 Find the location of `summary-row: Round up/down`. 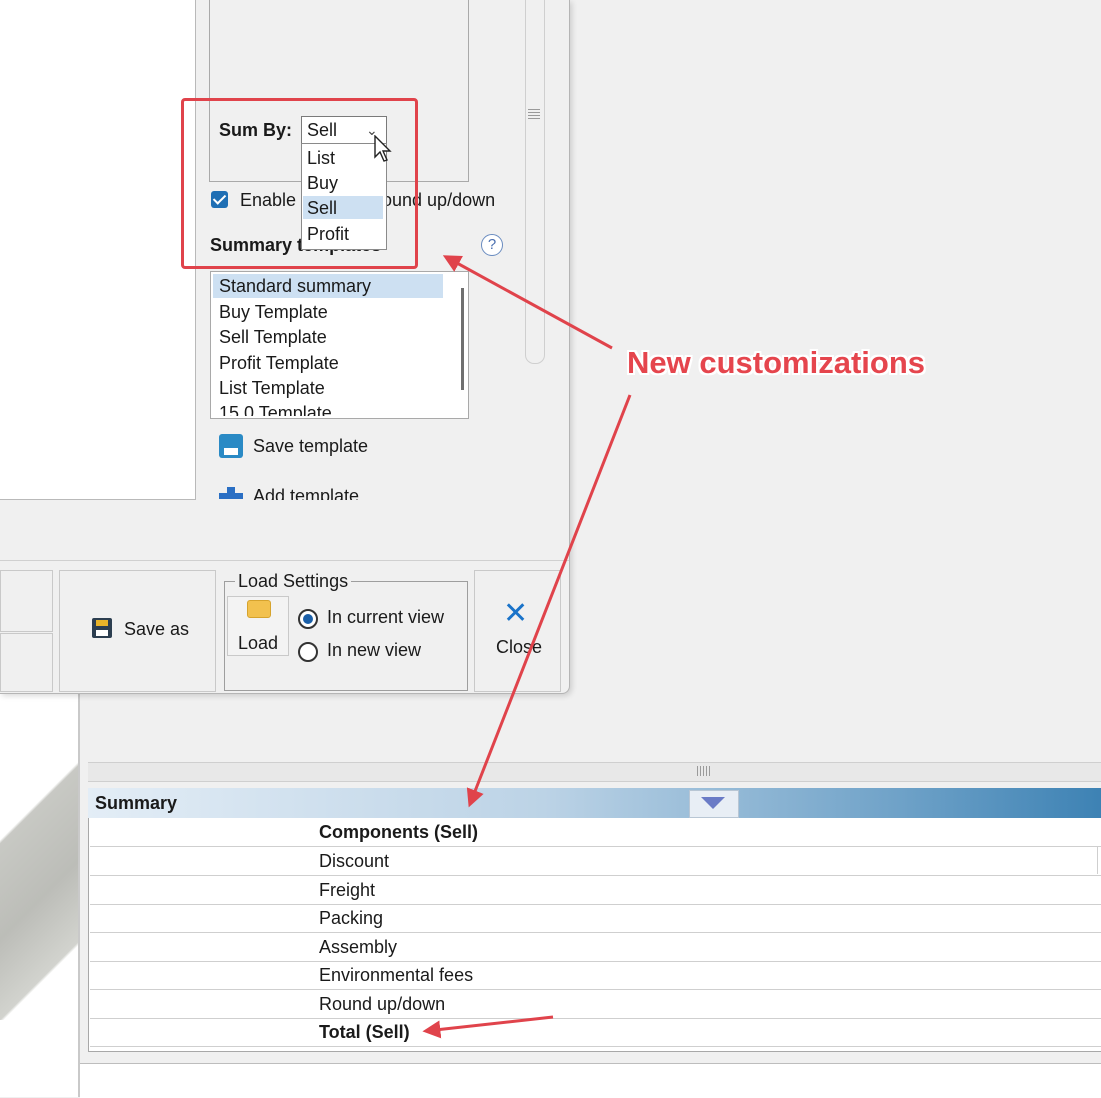

summary-row: Round up/down is located at coordinates (595, 1004).